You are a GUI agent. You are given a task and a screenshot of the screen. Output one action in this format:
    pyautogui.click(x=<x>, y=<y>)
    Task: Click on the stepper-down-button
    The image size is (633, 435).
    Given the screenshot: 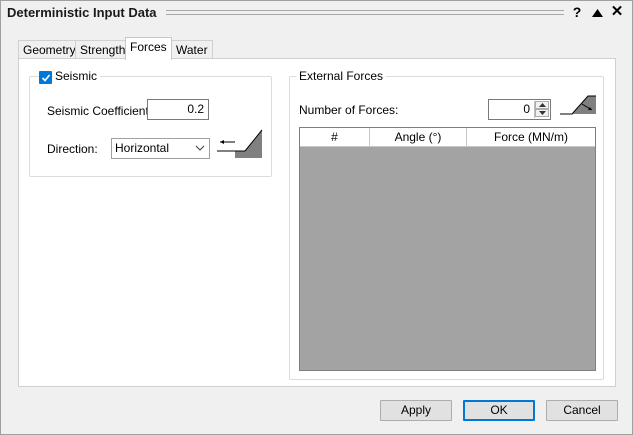 What is the action you would take?
    pyautogui.click(x=542, y=113)
    